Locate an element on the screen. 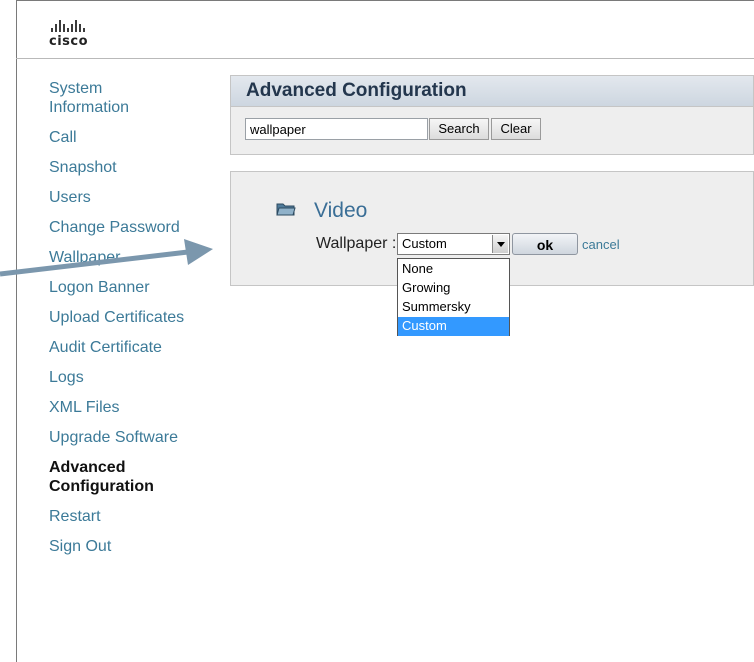 The image size is (754, 662). advanced-config-panel: Advanced Configuration Search Clear is located at coordinates (492, 115).